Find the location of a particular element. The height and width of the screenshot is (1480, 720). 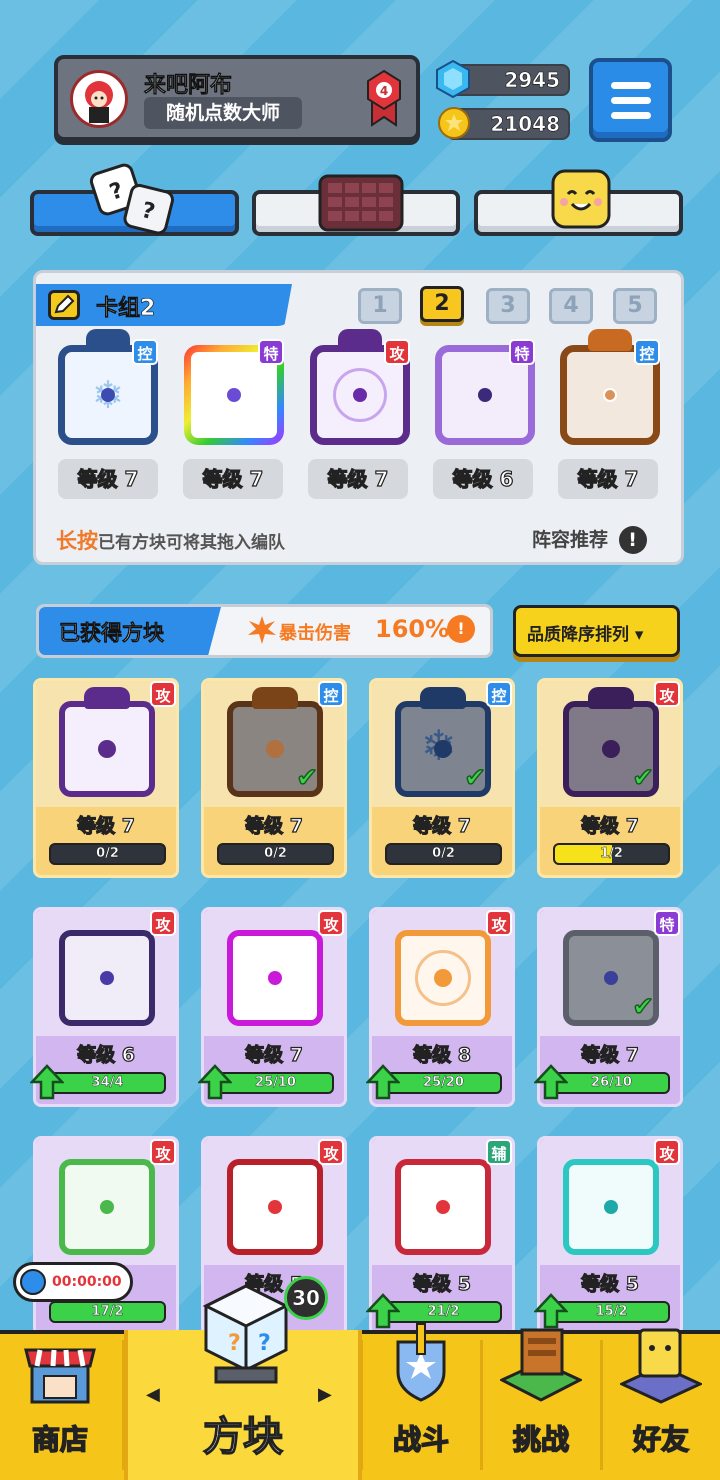

friend-character-icon is located at coordinates (661, 1364).